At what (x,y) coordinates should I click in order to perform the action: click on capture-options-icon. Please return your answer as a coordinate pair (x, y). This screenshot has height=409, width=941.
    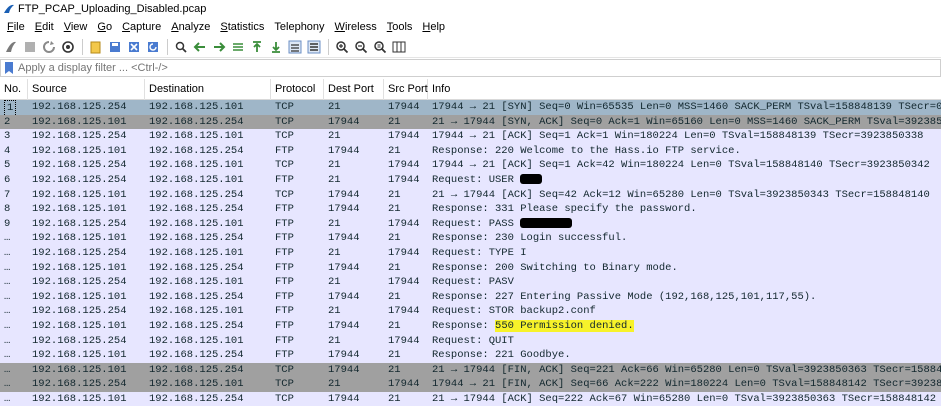
    Looking at the image, I should click on (68, 47).